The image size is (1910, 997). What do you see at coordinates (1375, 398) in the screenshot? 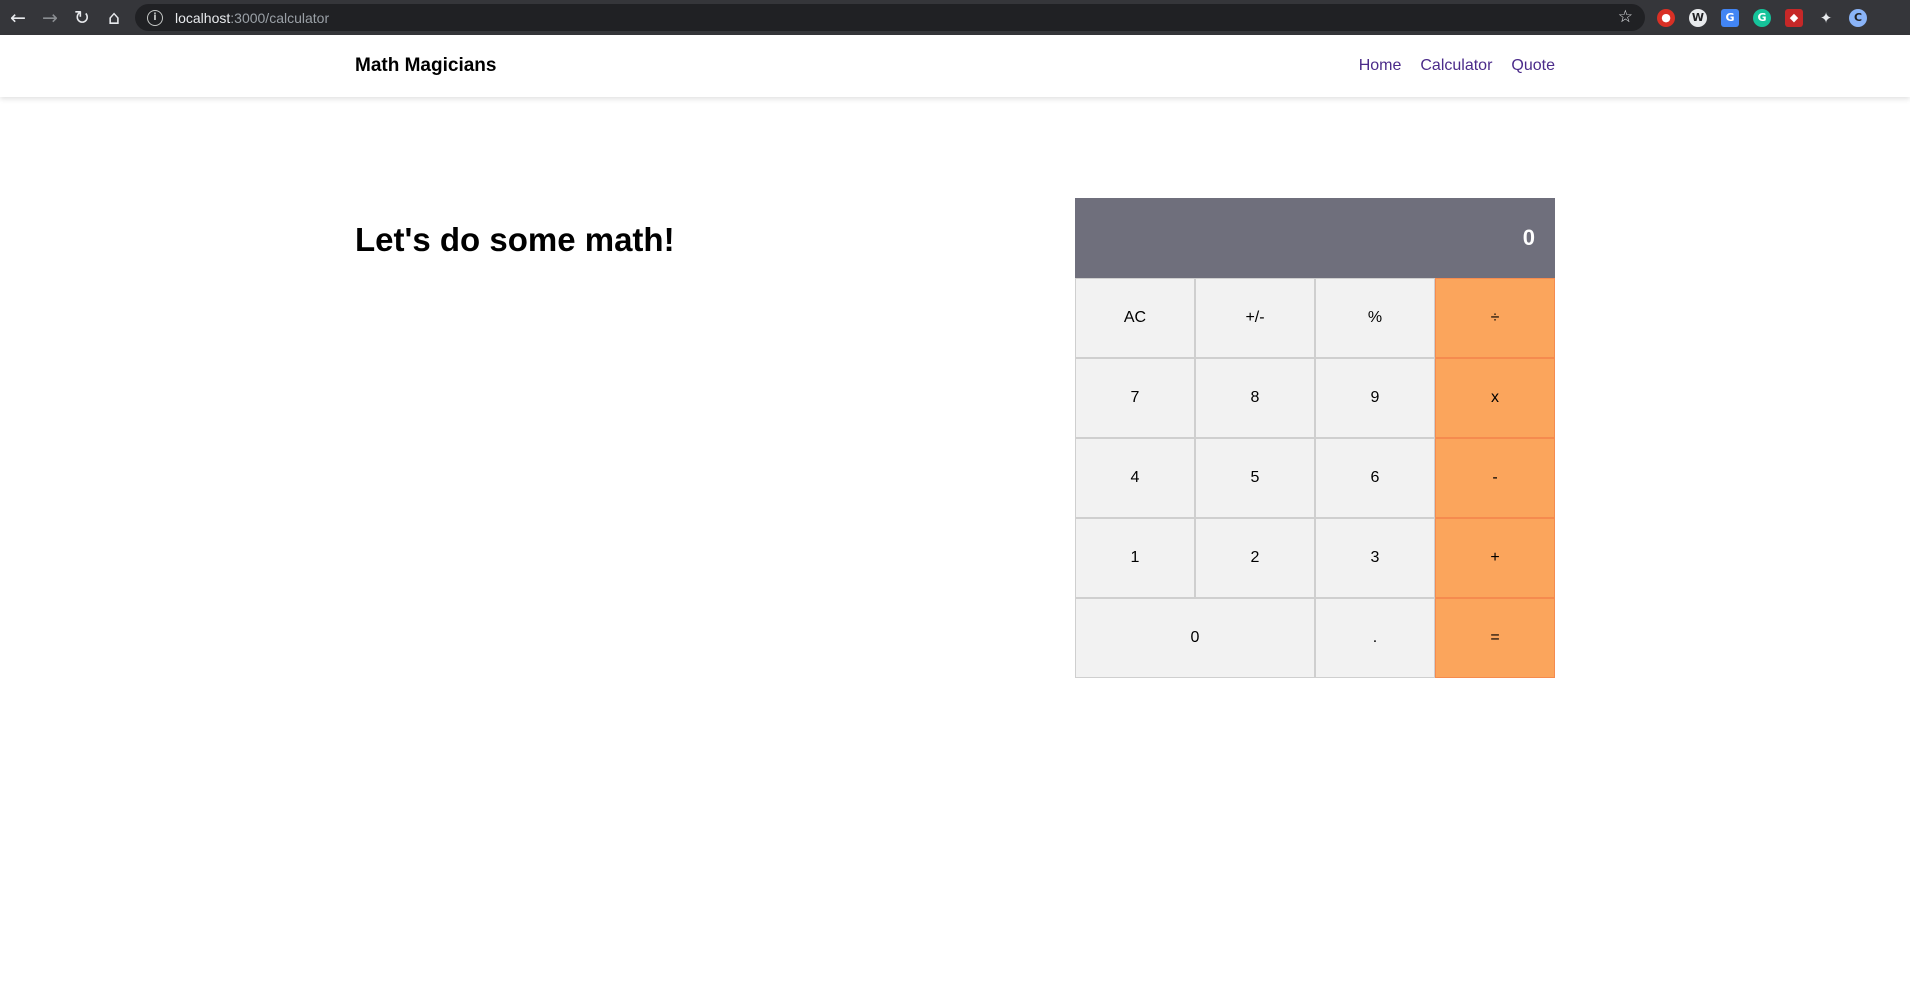
I see `key-9: 9` at bounding box center [1375, 398].